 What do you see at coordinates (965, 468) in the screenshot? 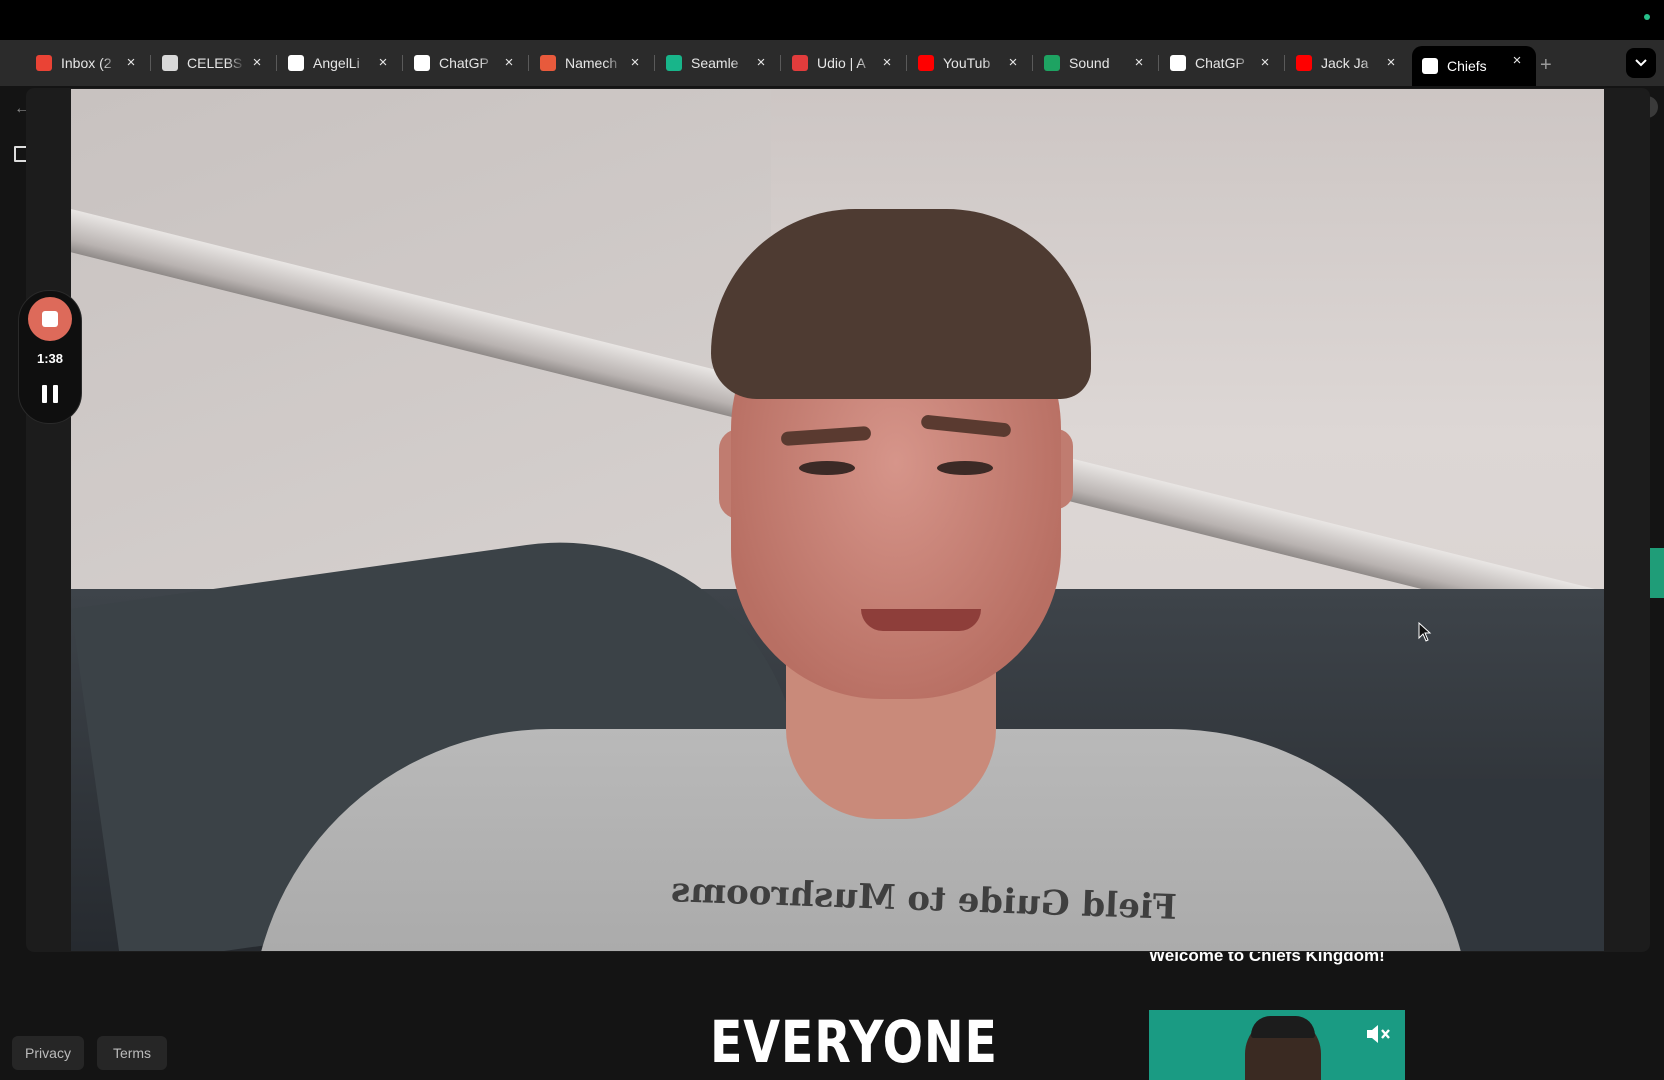
I see `person-eye-right` at bounding box center [965, 468].